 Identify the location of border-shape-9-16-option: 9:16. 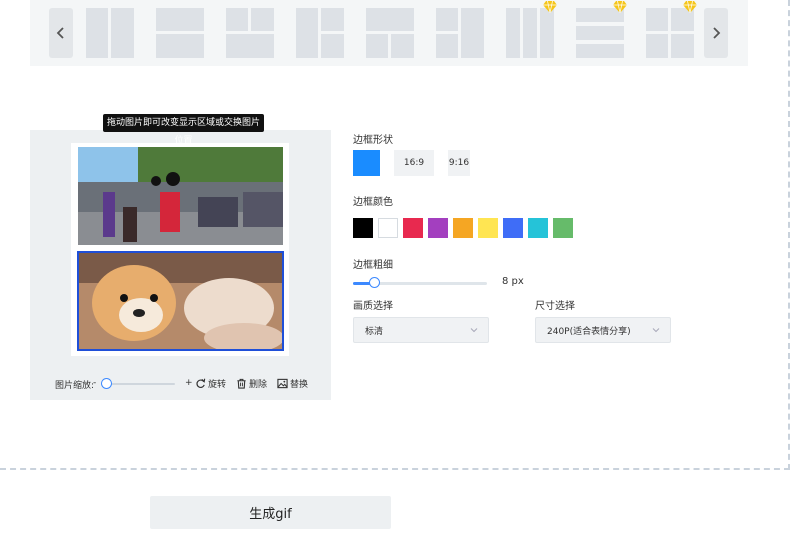
(459, 163).